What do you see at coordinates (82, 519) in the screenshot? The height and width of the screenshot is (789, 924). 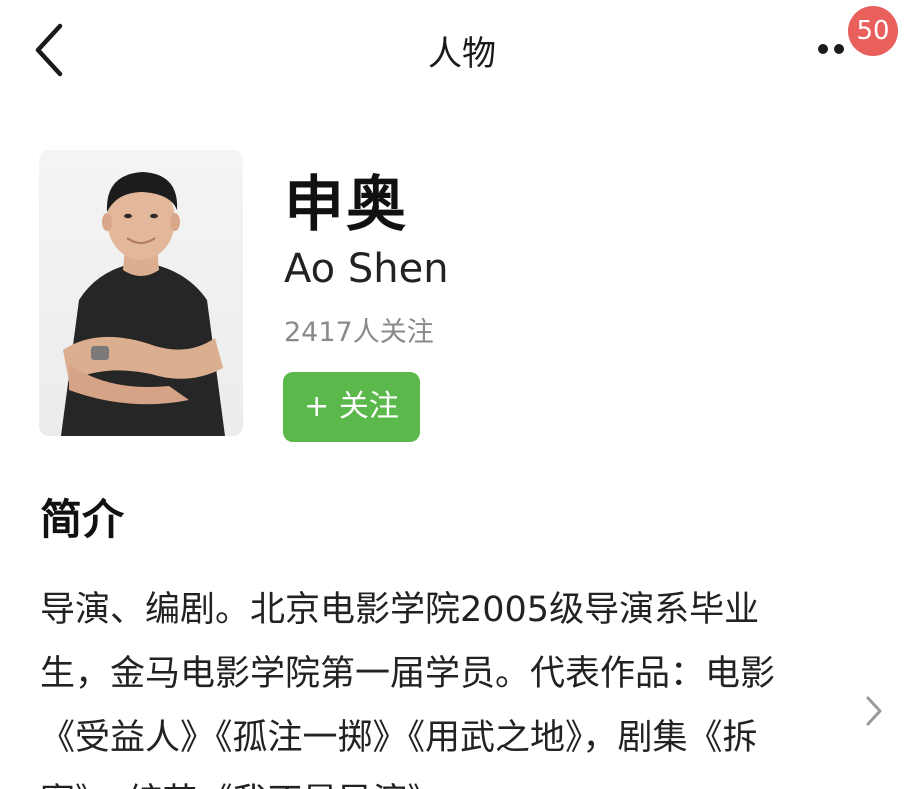 I see `section-title-intro: 简介` at bounding box center [82, 519].